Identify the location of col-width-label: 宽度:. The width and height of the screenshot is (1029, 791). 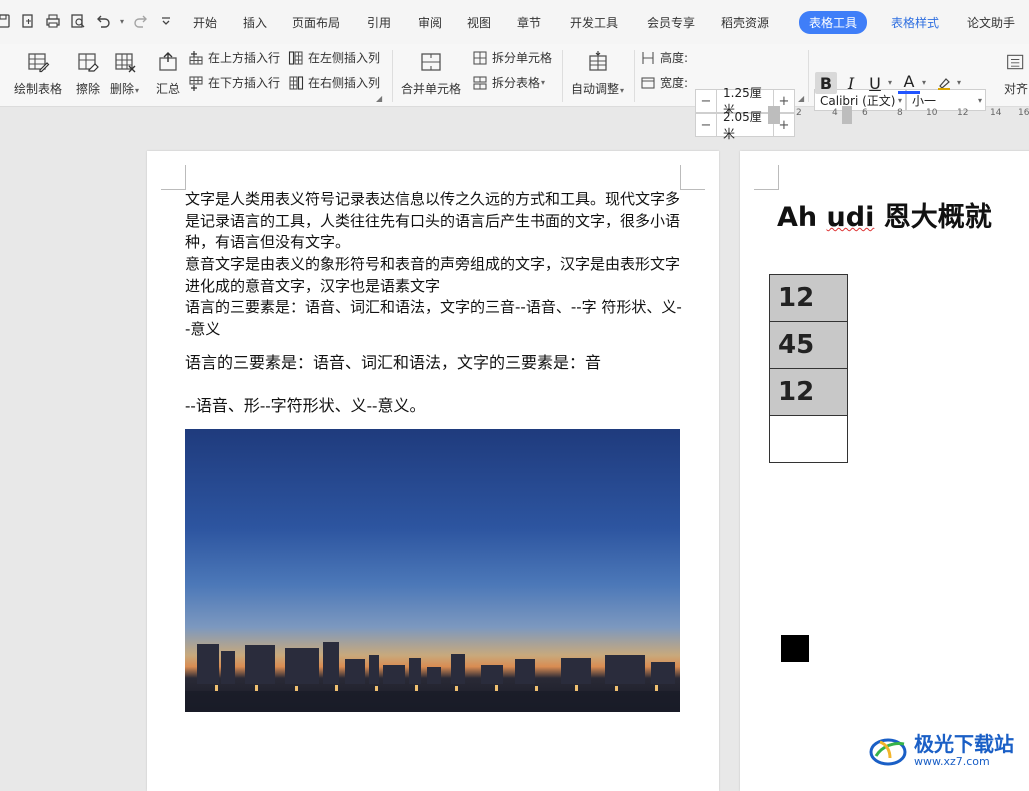
(674, 83).